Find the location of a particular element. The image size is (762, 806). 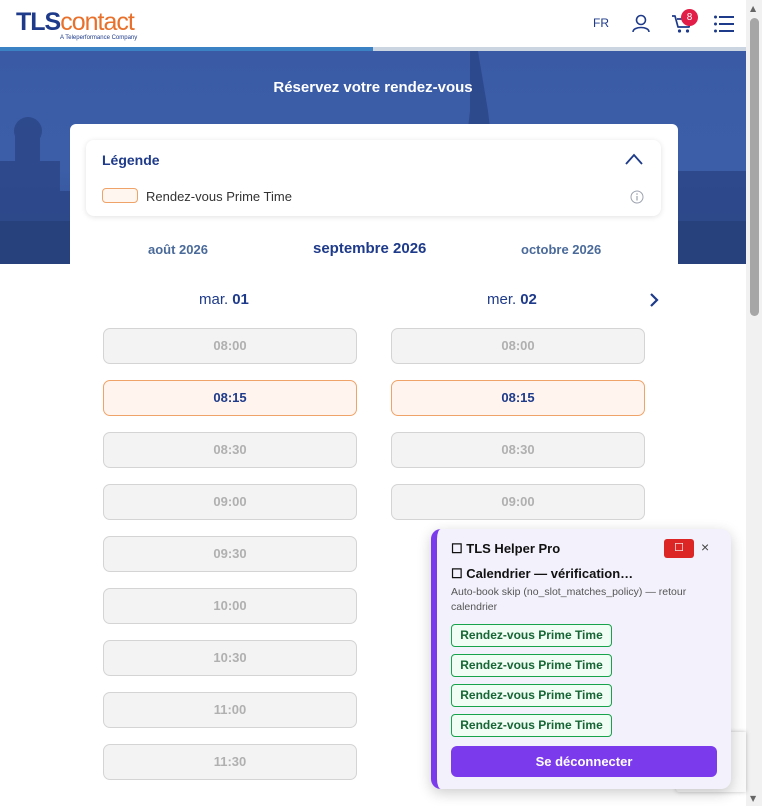

chevron-right-icon is located at coordinates (654, 300).